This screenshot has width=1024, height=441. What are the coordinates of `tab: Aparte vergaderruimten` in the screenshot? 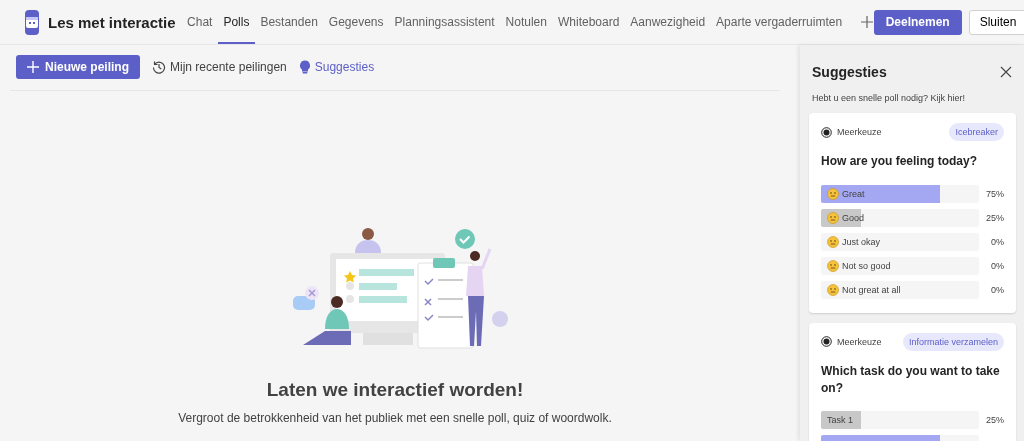 It's located at (779, 22).